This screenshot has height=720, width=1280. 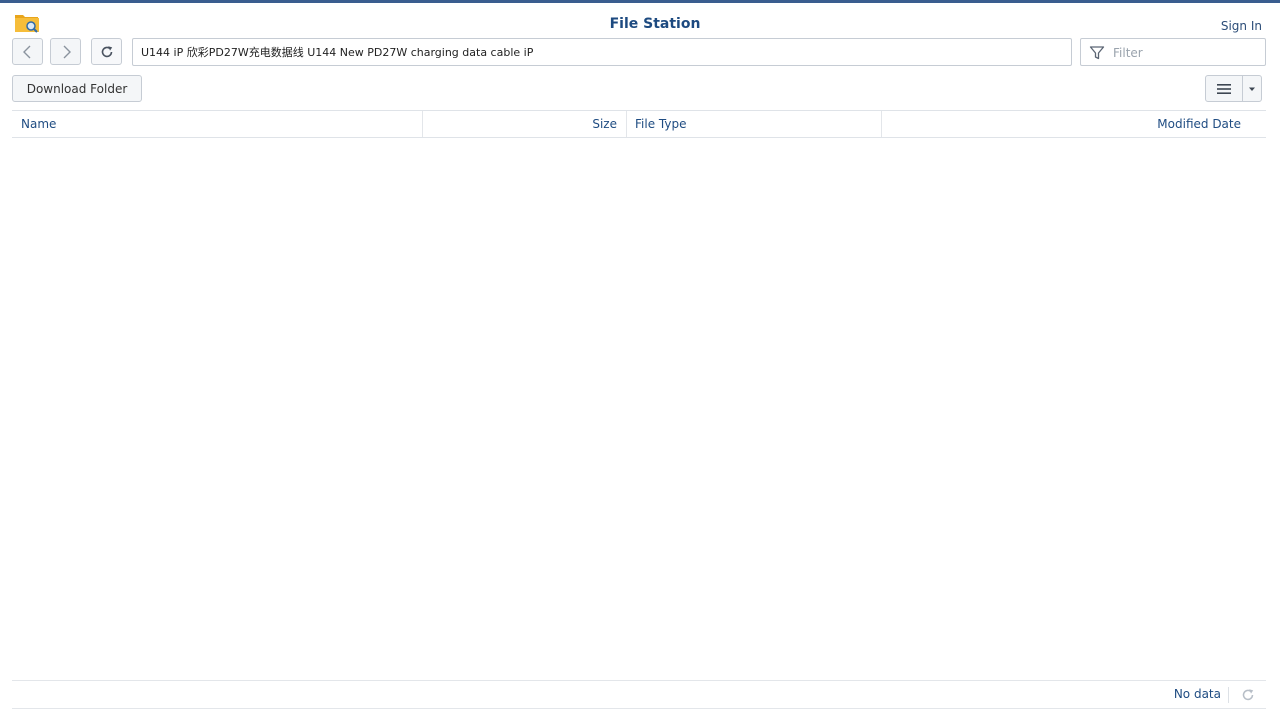 I want to click on status-text: No data, so click(x=1197, y=694).